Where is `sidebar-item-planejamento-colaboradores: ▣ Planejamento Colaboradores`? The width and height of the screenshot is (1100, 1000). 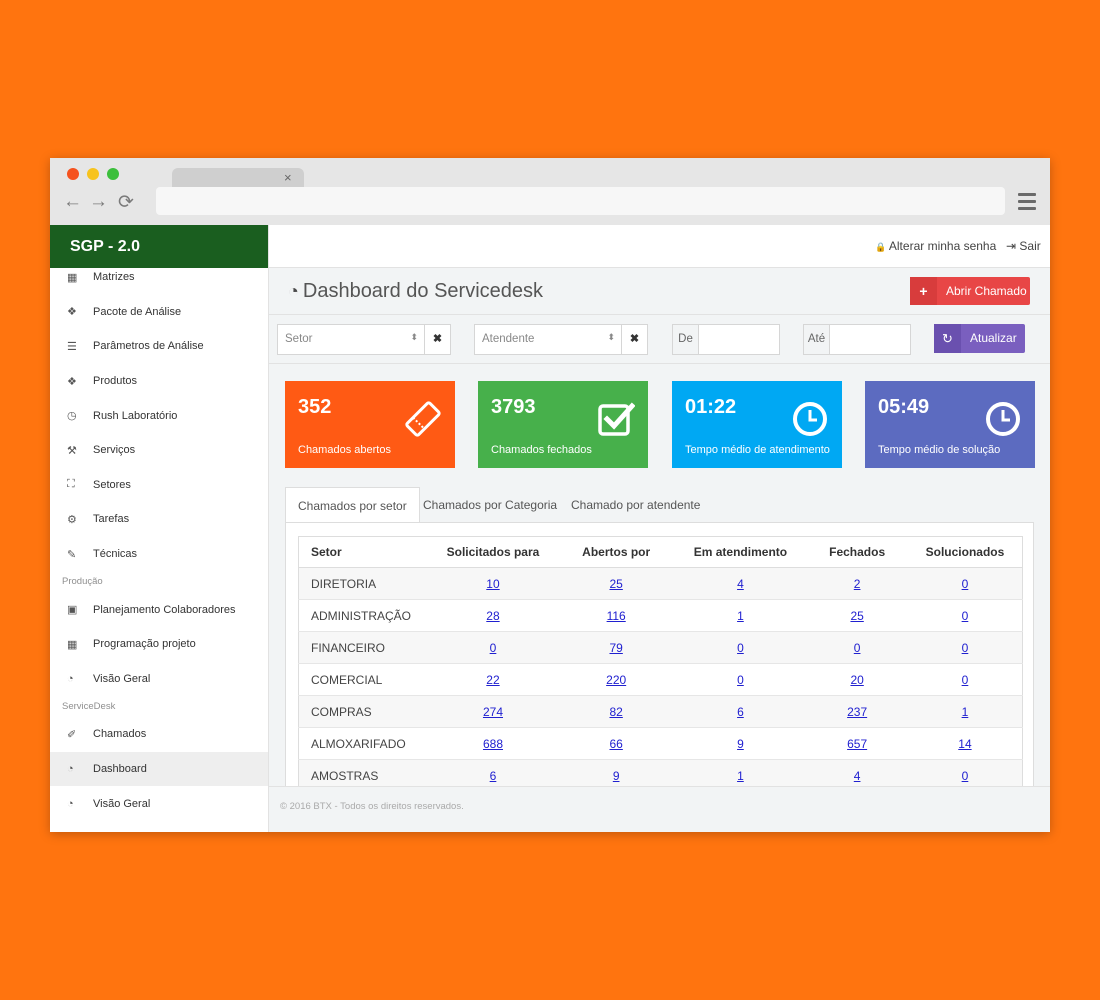
sidebar-item-planejamento-colaboradores: ▣ Planejamento Colaboradores is located at coordinates (159, 609).